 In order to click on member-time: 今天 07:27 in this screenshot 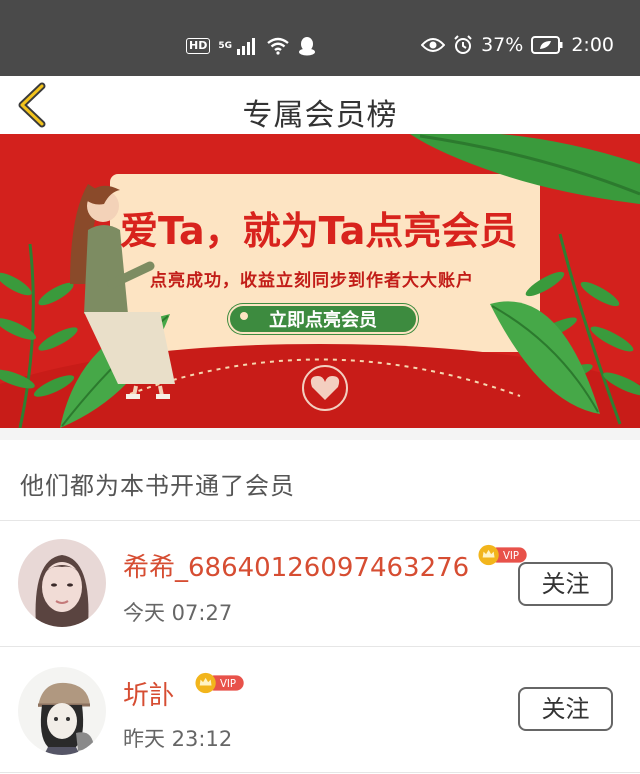, I will do `click(178, 613)`.